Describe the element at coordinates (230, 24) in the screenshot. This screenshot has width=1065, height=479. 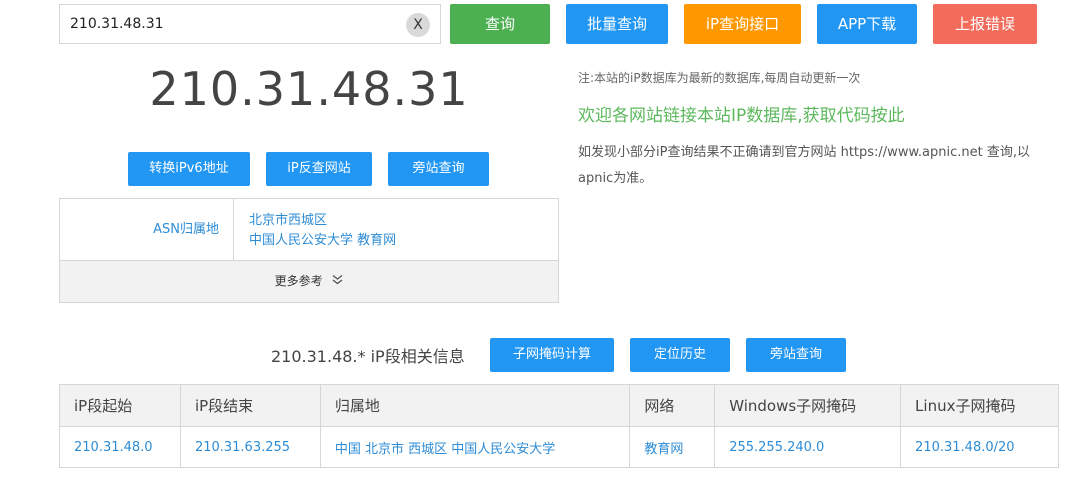
I see `ip-search-input` at that location.